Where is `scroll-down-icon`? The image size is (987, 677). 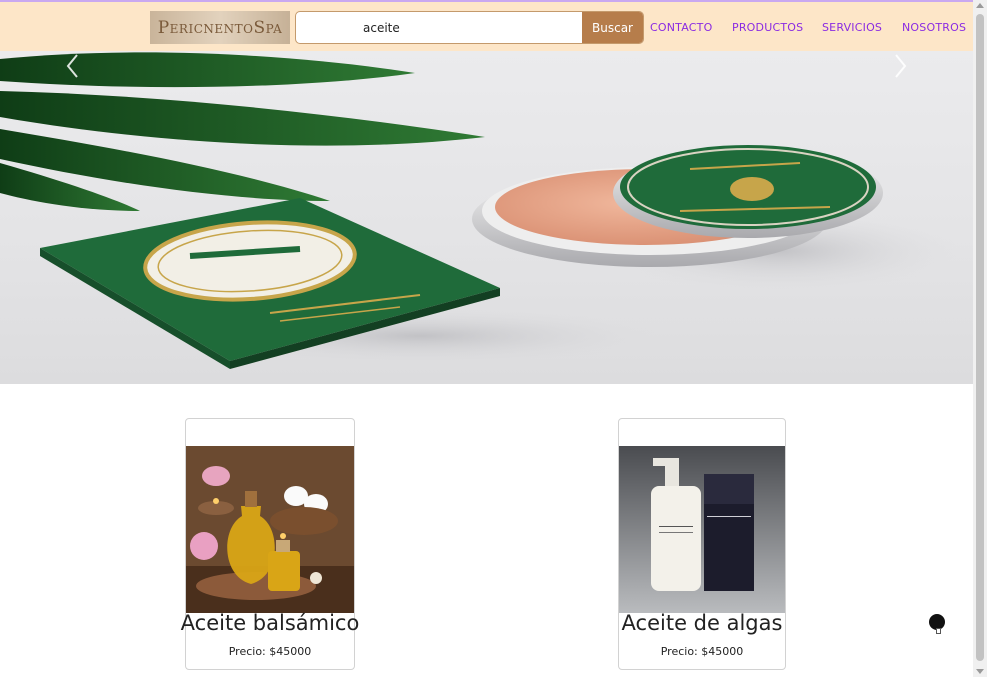 scroll-down-icon is located at coordinates (980, 671).